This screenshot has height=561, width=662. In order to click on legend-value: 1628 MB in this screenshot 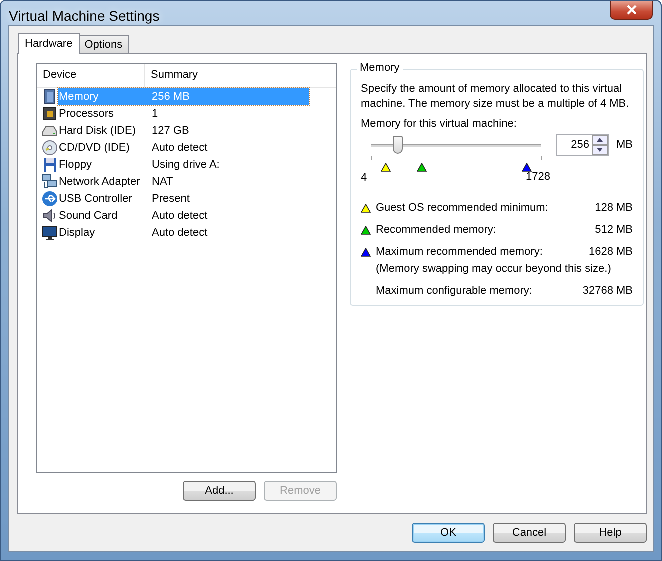, I will do `click(610, 252)`.